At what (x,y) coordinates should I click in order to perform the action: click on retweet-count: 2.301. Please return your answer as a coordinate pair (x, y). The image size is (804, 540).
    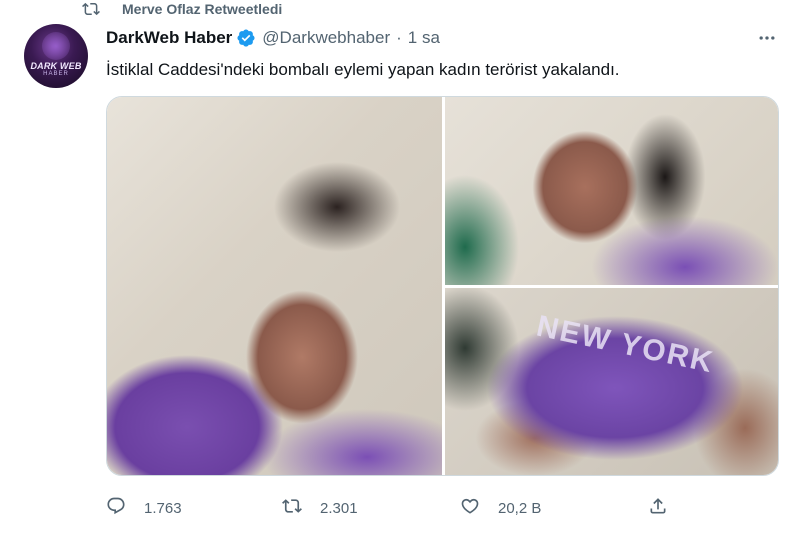
    Looking at the image, I should click on (339, 508).